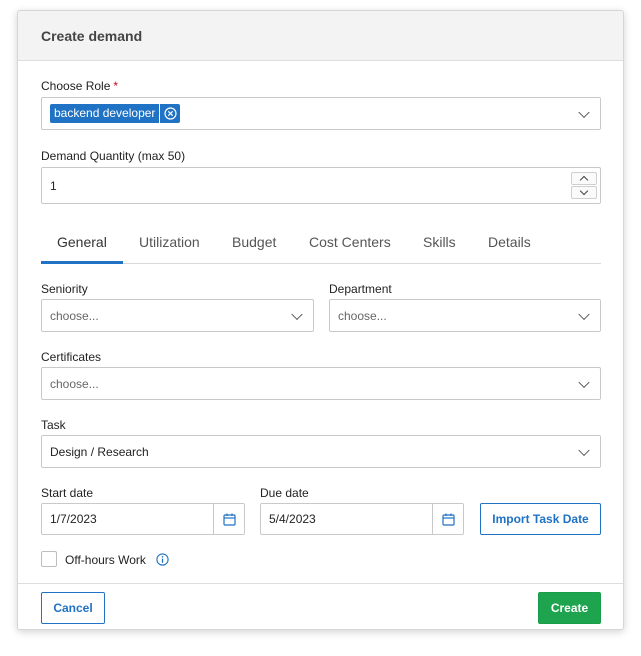 The width and height of the screenshot is (641, 656). Describe the element at coordinates (439, 242) in the screenshot. I see `tab-skills: Skills` at that location.